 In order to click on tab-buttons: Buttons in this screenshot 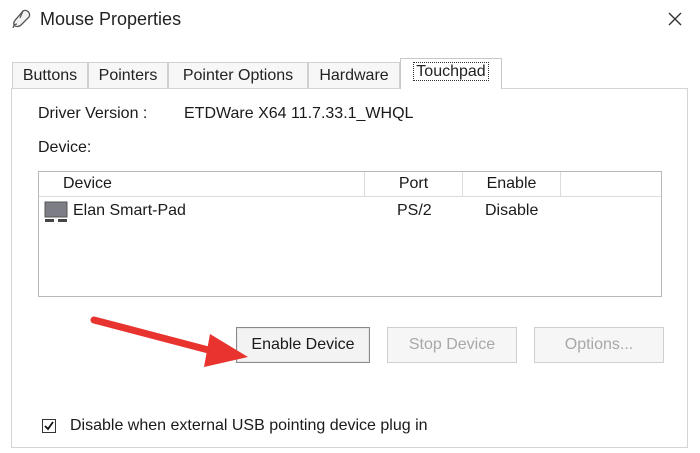, I will do `click(50, 75)`.